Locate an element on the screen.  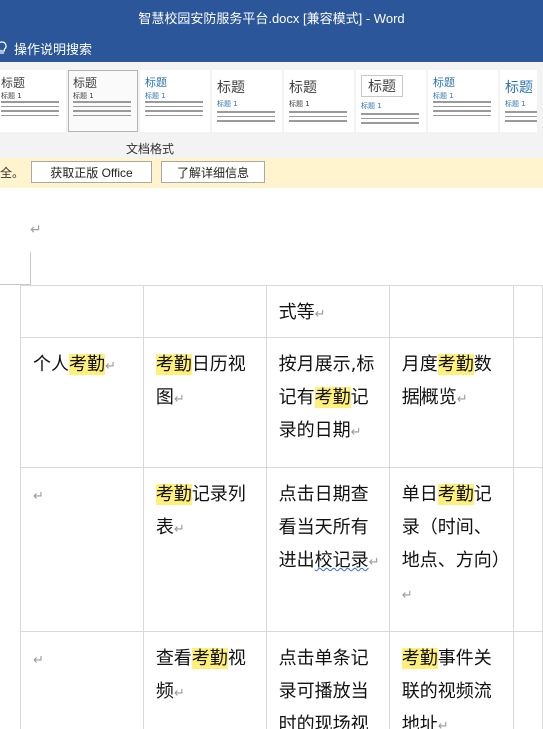
cell-text: 查看 is located at coordinates (173, 658).